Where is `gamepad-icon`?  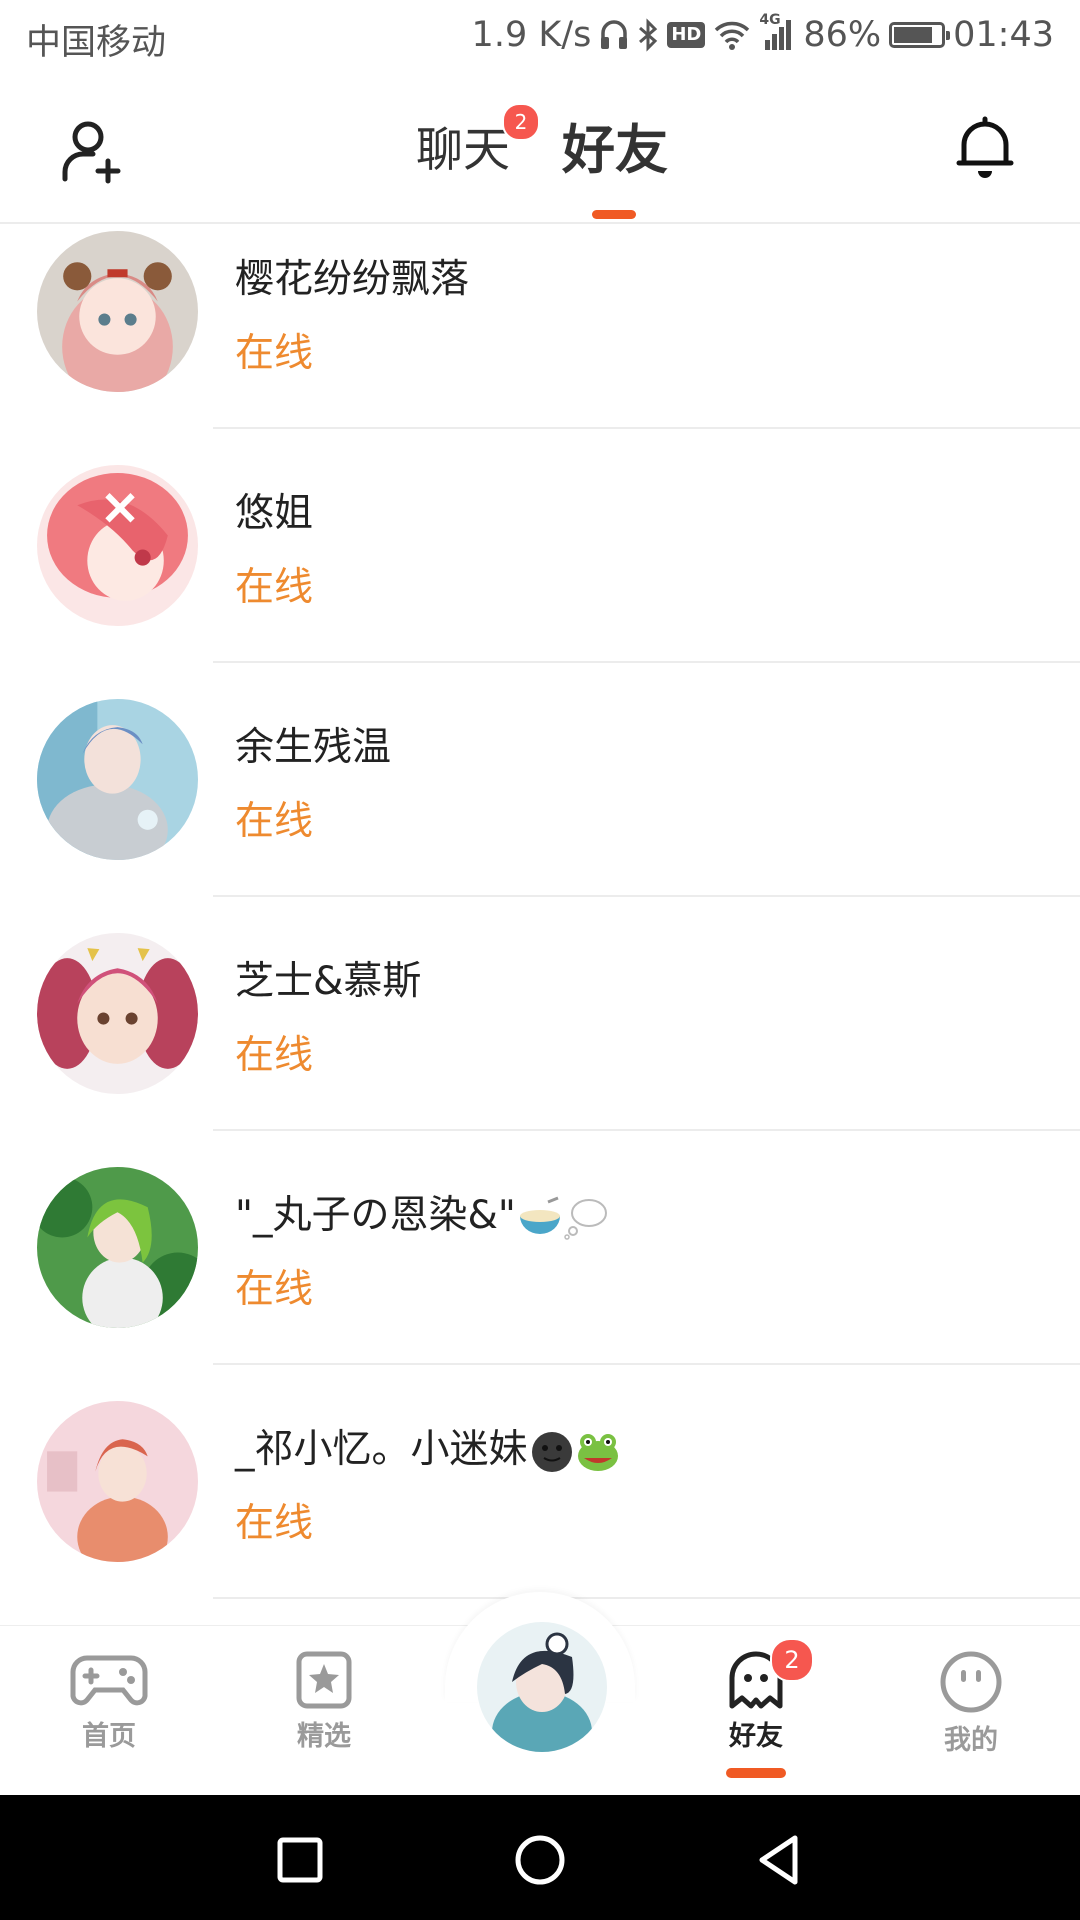 gamepad-icon is located at coordinates (109, 1680).